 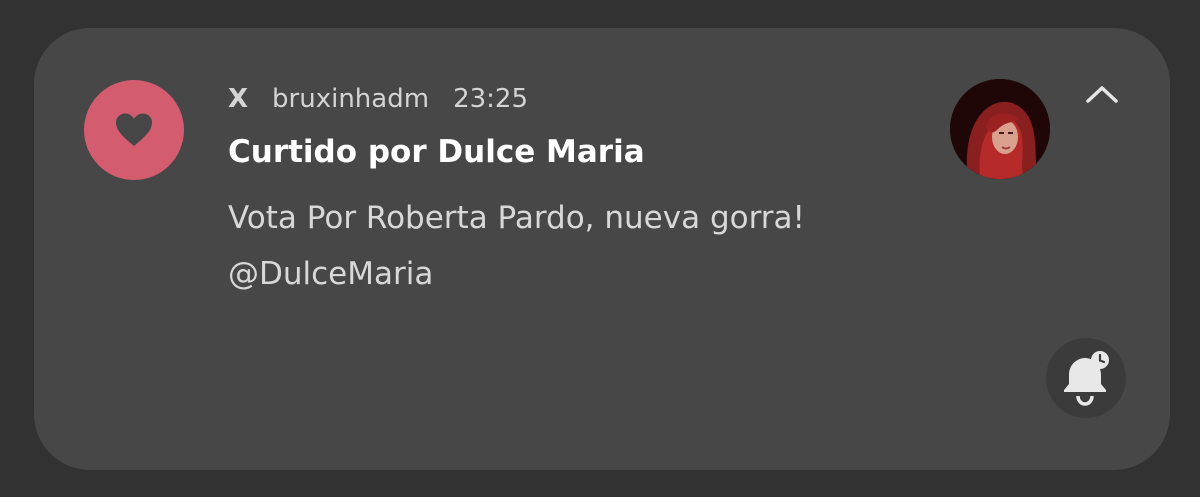 What do you see at coordinates (1086, 378) in the screenshot?
I see `bell-snooze-icon` at bounding box center [1086, 378].